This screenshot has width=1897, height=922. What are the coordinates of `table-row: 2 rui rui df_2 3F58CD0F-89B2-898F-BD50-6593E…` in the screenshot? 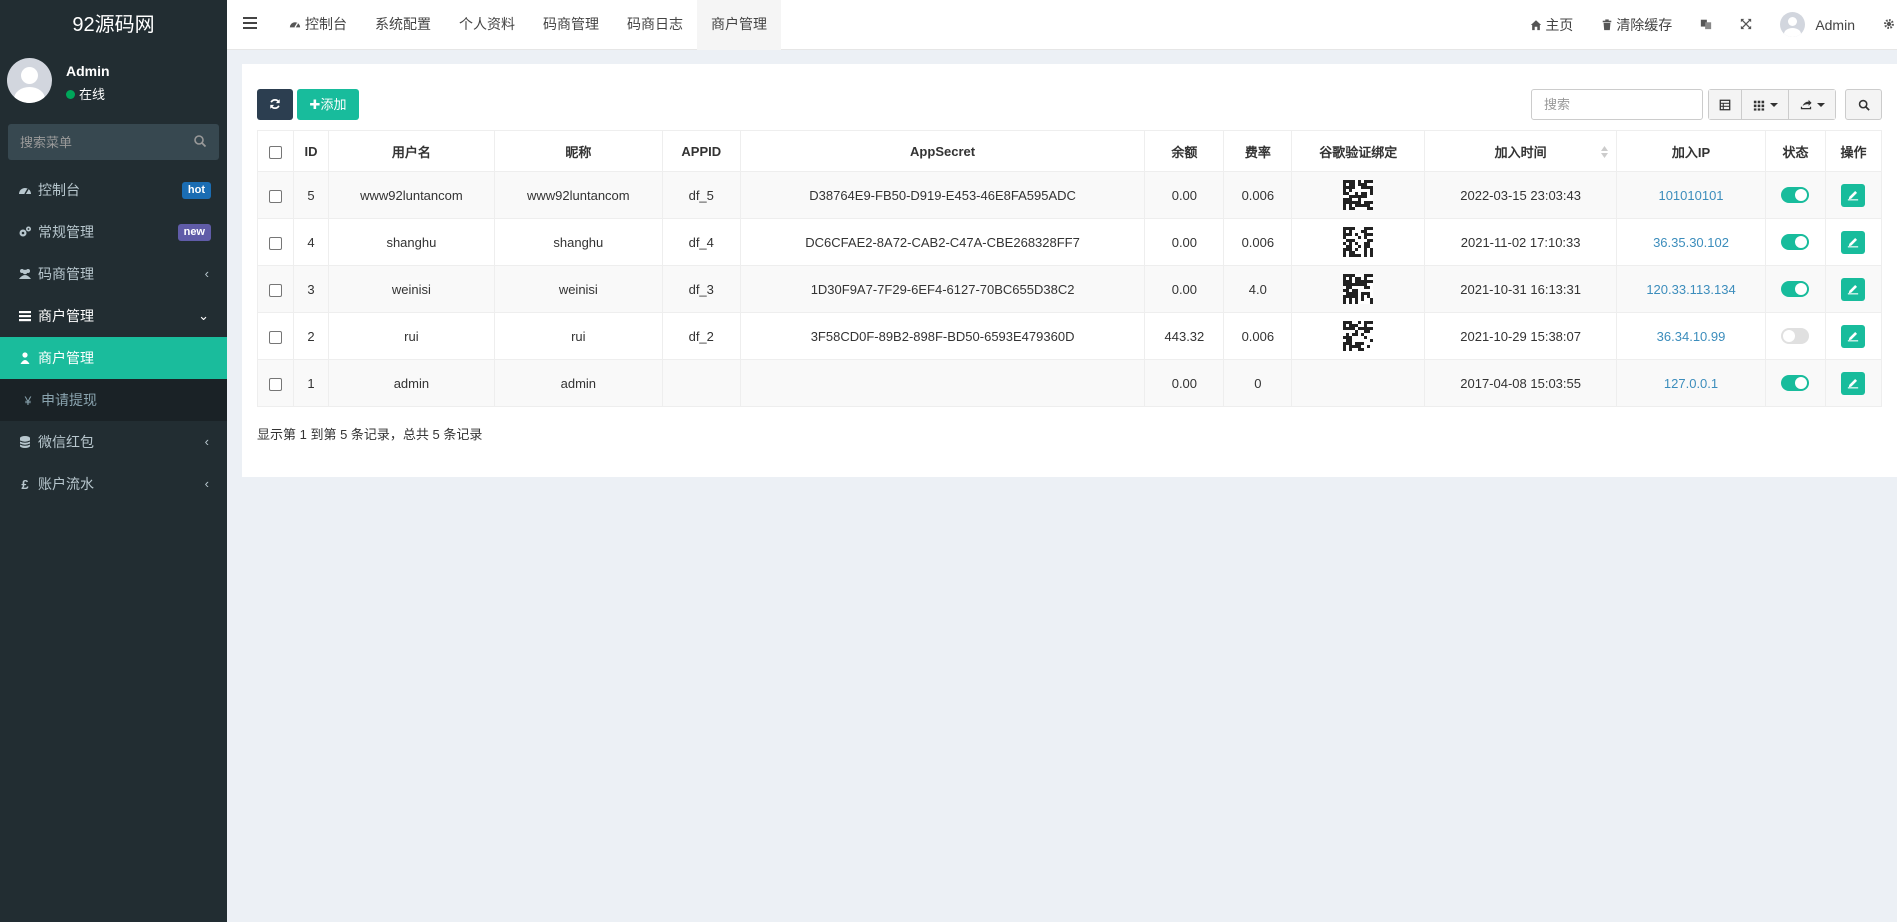 It's located at (1070, 336).